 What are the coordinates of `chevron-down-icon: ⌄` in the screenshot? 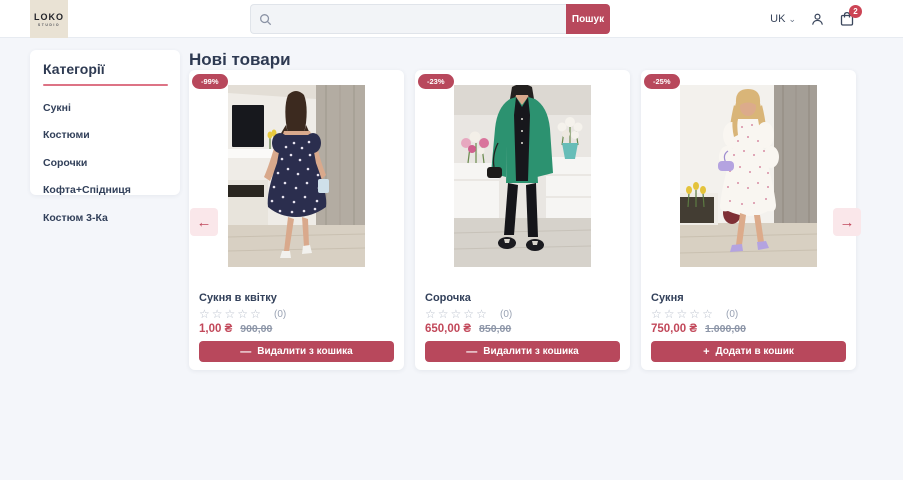 It's located at (792, 18).